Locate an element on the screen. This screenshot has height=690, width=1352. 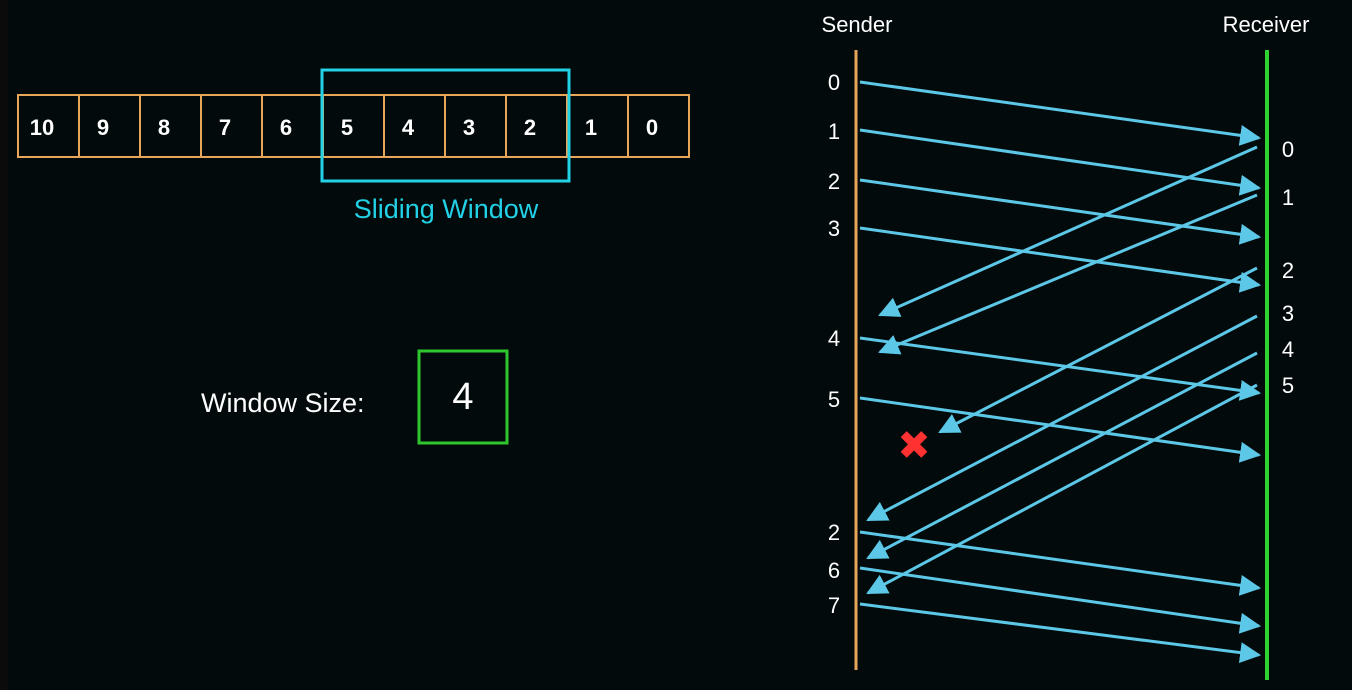
ack-0-arrow is located at coordinates (1068, 231).